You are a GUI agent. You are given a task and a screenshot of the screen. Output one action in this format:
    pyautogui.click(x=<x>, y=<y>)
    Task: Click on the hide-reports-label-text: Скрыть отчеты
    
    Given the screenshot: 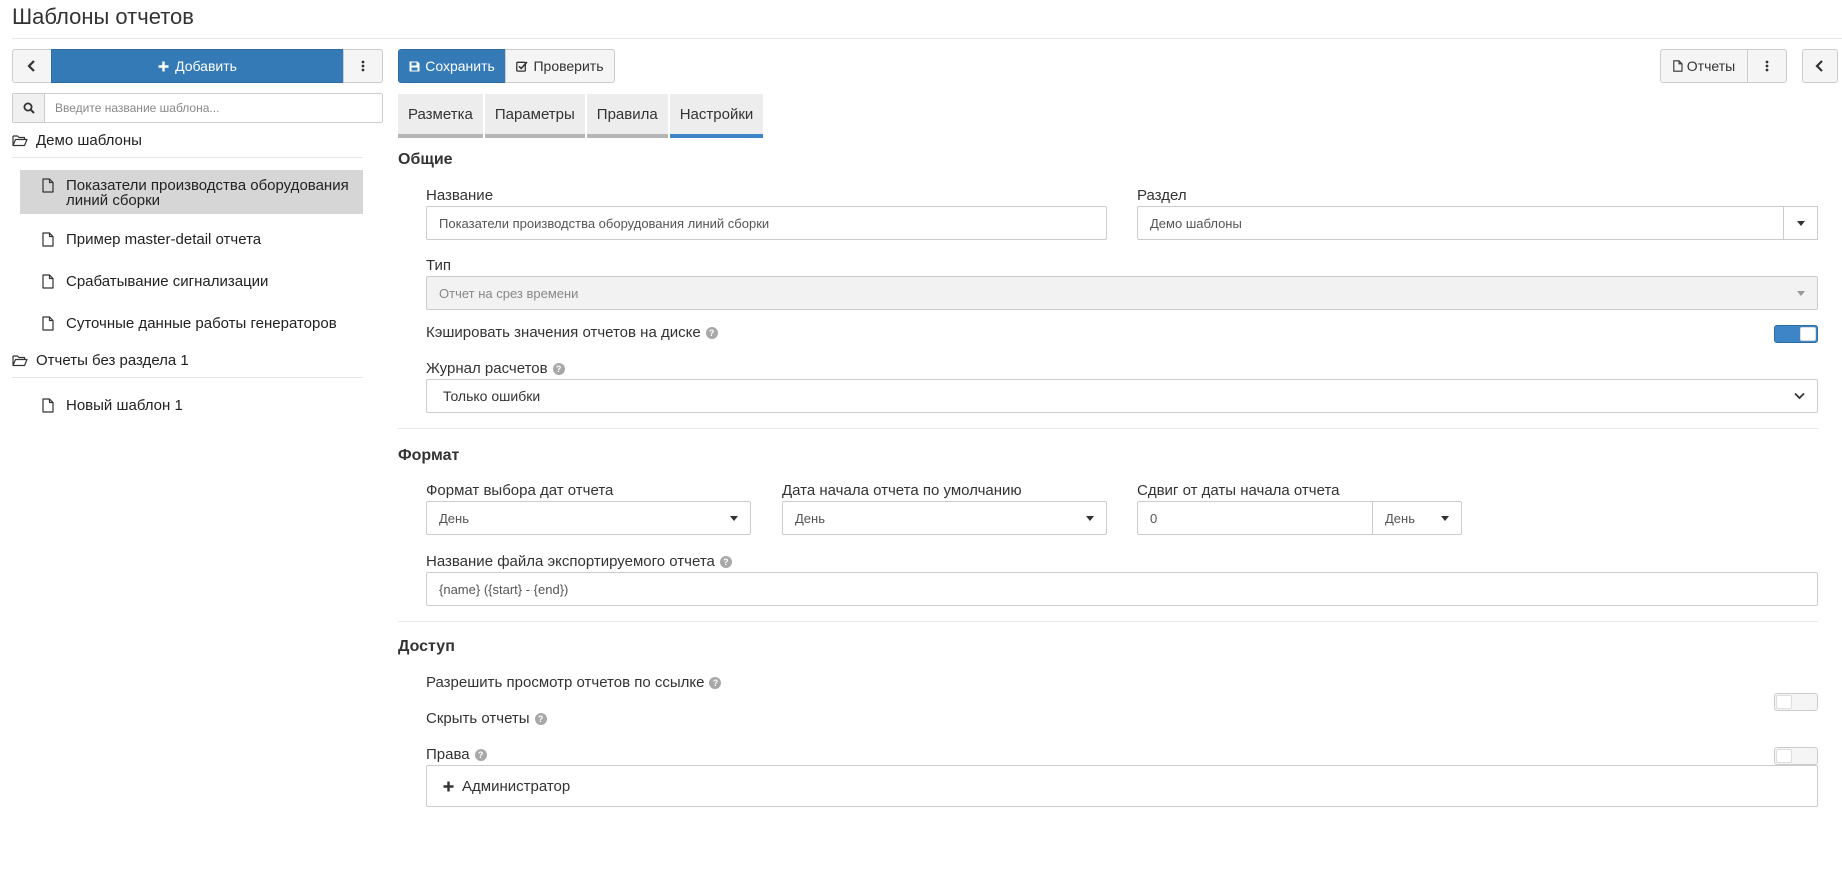 What is the action you would take?
    pyautogui.click(x=478, y=718)
    